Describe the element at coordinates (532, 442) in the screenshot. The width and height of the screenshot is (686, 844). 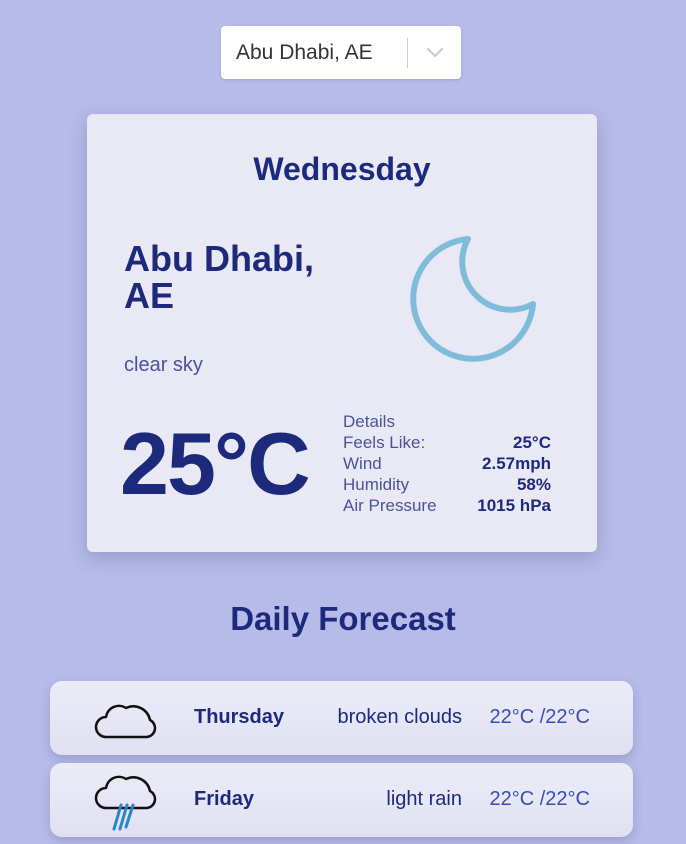
I see `feels-like-value: 25°C` at that location.